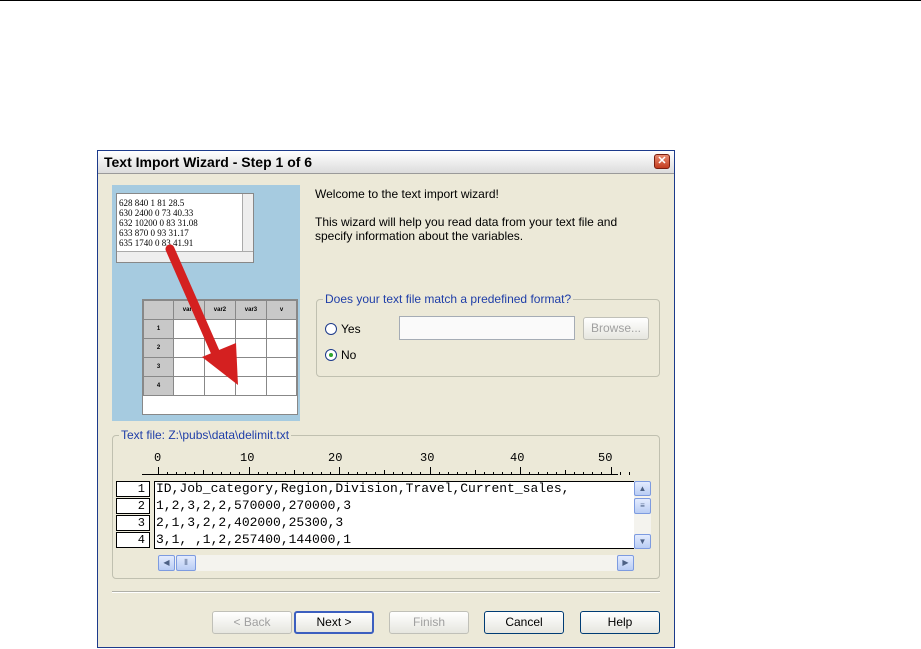  I want to click on close-button: ✕, so click(662, 161).